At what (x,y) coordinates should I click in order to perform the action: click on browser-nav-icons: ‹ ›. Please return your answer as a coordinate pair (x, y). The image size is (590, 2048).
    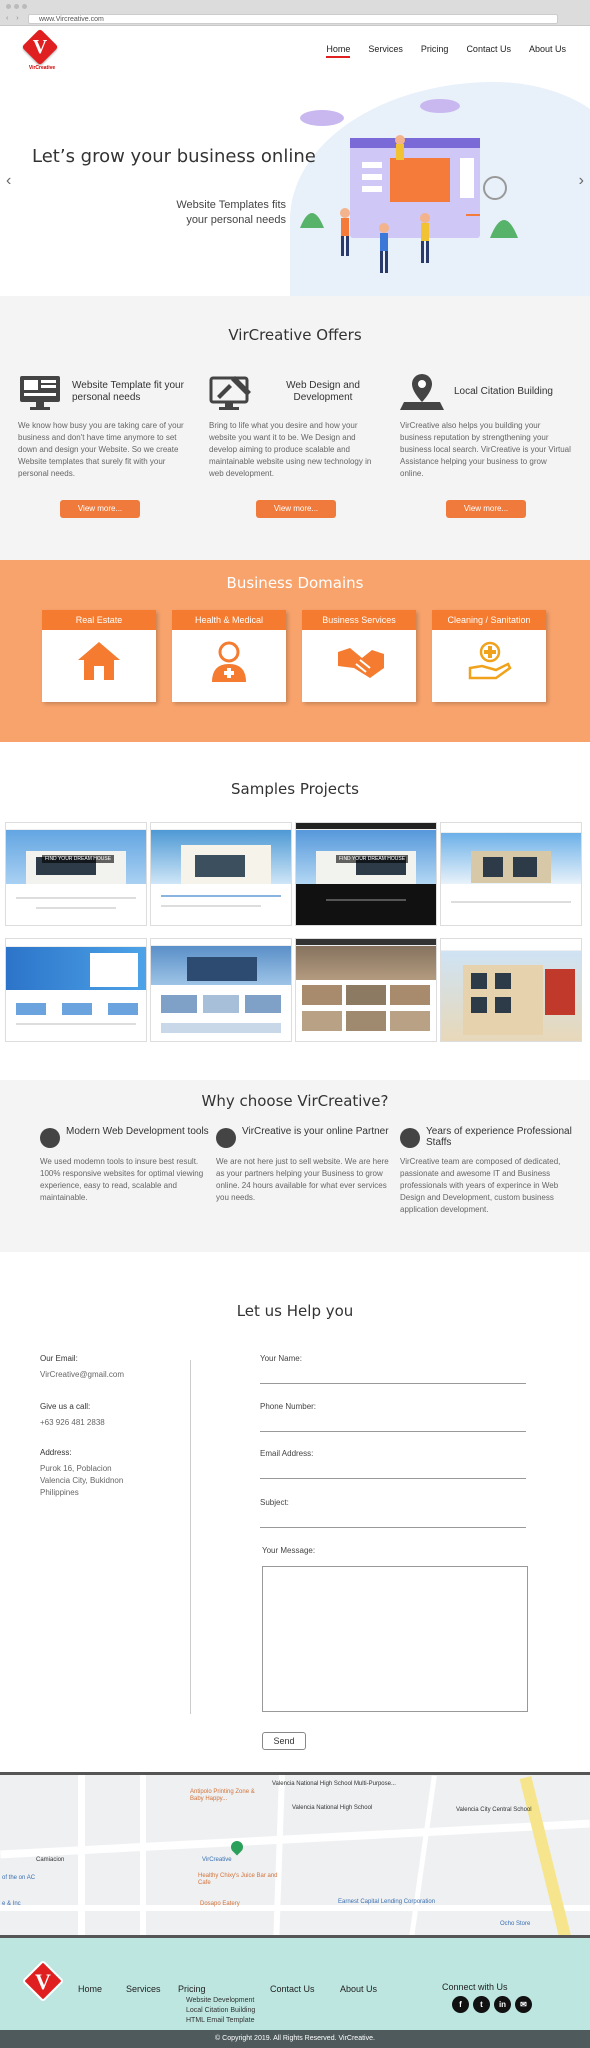
    Looking at the image, I should click on (14, 18).